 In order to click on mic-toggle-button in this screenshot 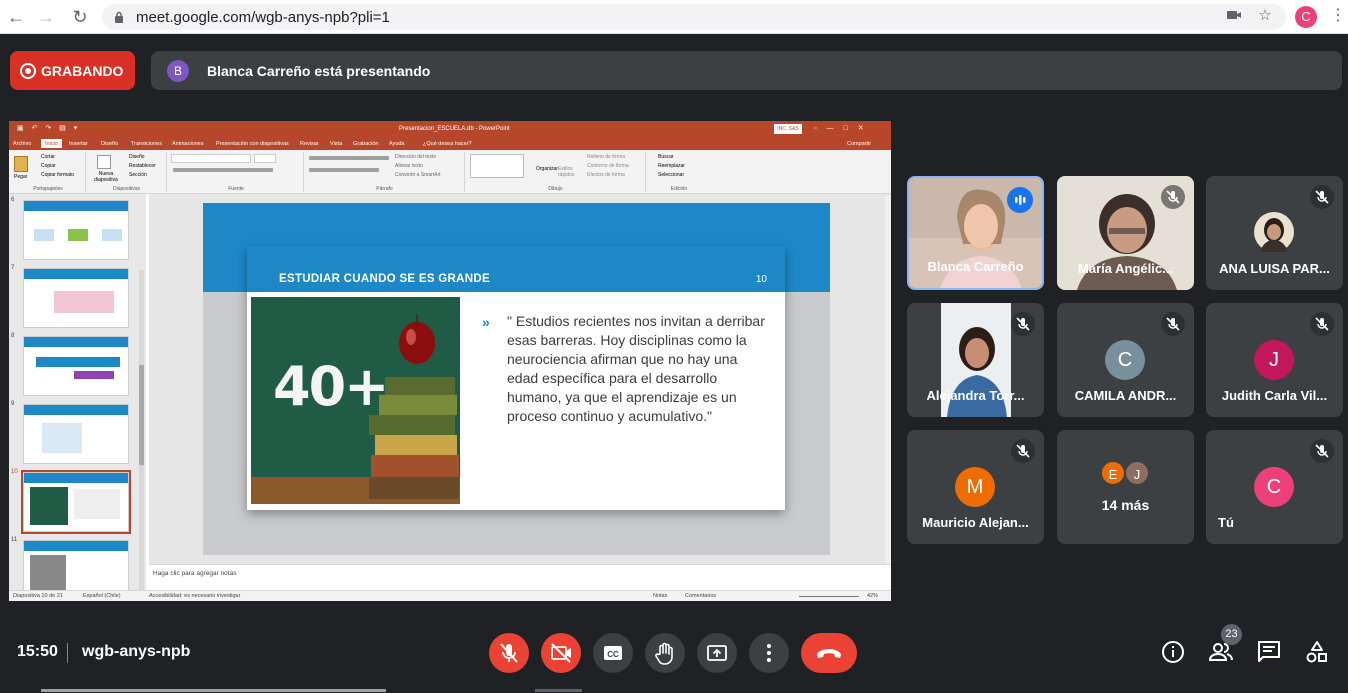, I will do `click(509, 653)`.